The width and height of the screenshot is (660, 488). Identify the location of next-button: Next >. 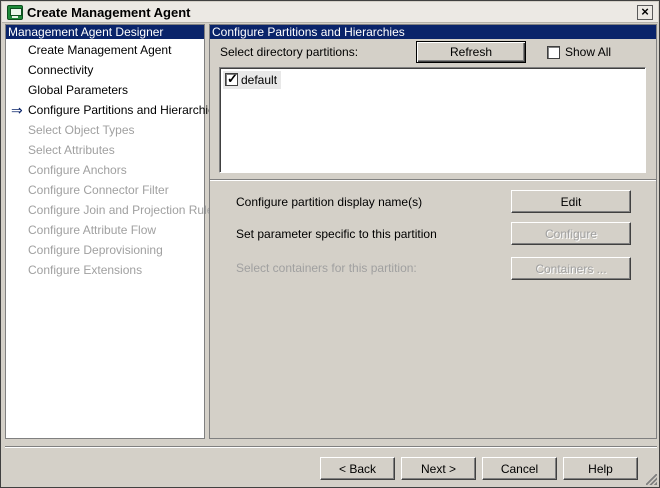
(438, 468).